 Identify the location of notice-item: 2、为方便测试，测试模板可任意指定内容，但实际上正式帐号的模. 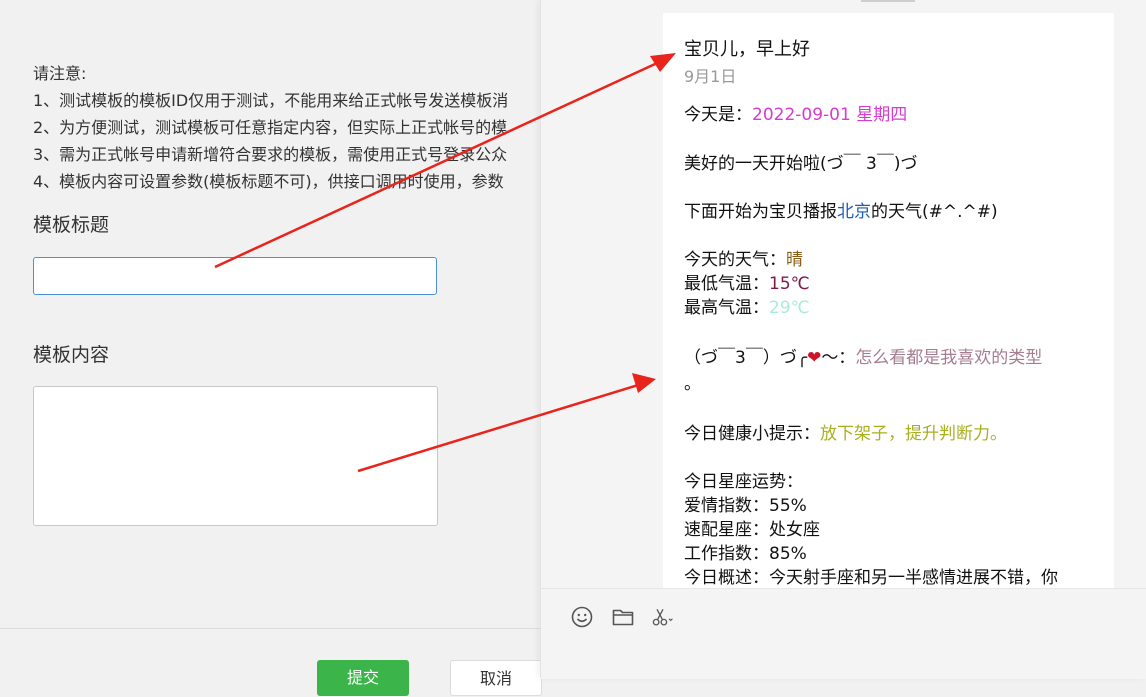
(270, 127).